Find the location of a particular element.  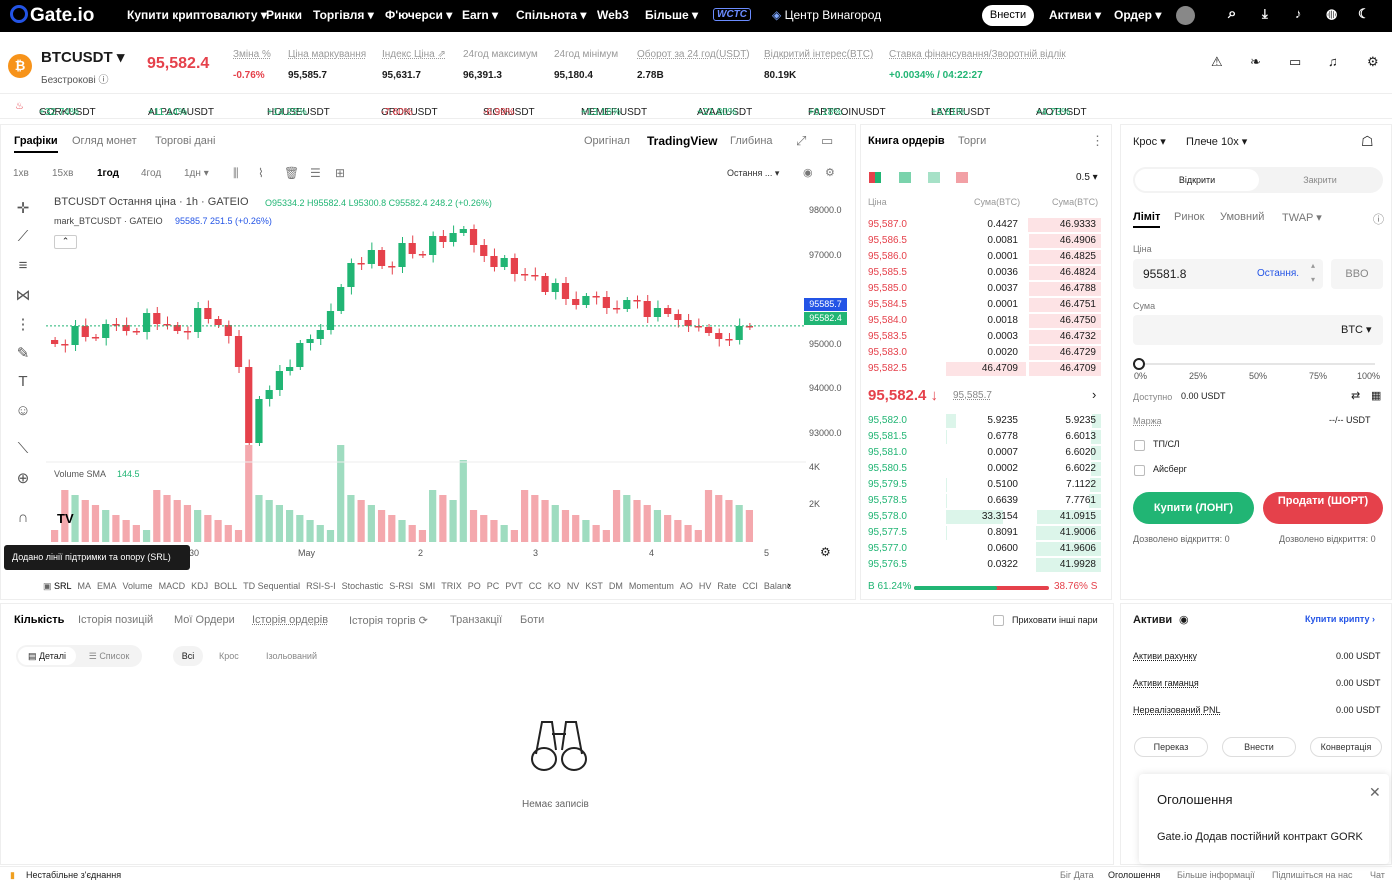

slider-mark: 100% is located at coordinates (1368, 376).